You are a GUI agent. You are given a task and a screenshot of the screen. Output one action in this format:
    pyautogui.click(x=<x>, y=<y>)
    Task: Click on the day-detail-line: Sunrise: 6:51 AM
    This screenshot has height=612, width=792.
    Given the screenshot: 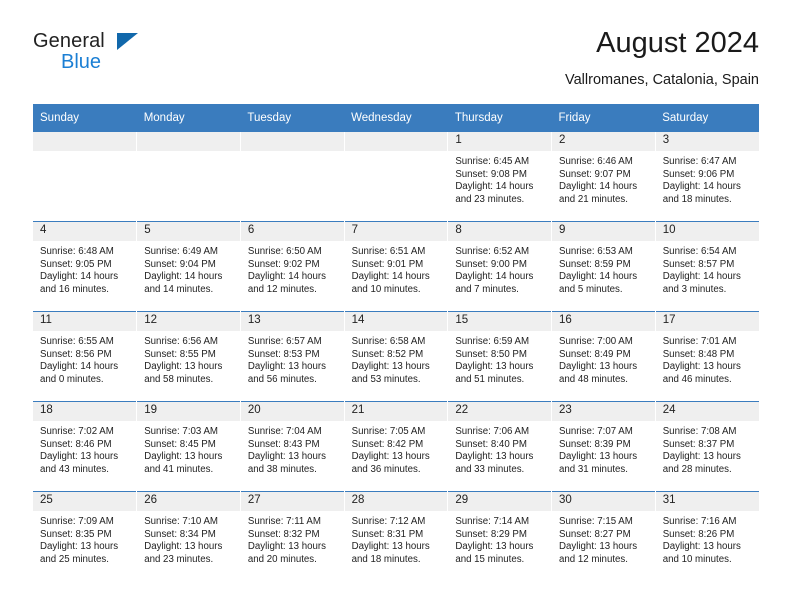 What is the action you would take?
    pyautogui.click(x=388, y=251)
    